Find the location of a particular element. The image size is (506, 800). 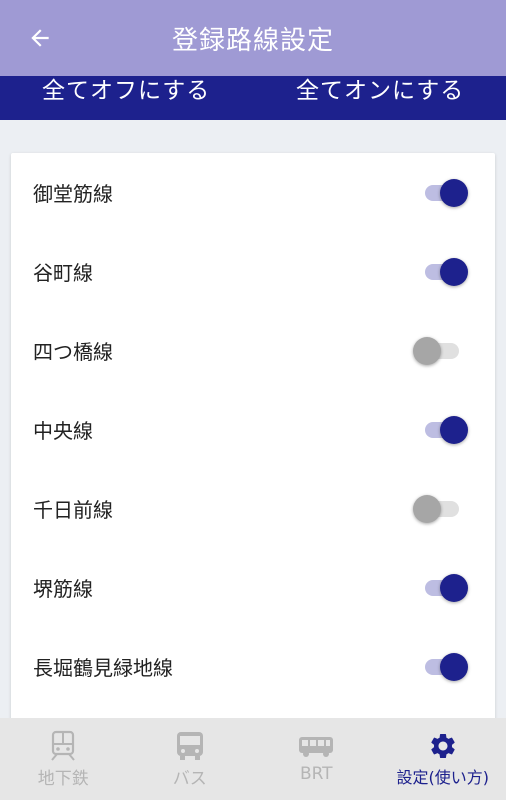

train-icon is located at coordinates (63, 745).